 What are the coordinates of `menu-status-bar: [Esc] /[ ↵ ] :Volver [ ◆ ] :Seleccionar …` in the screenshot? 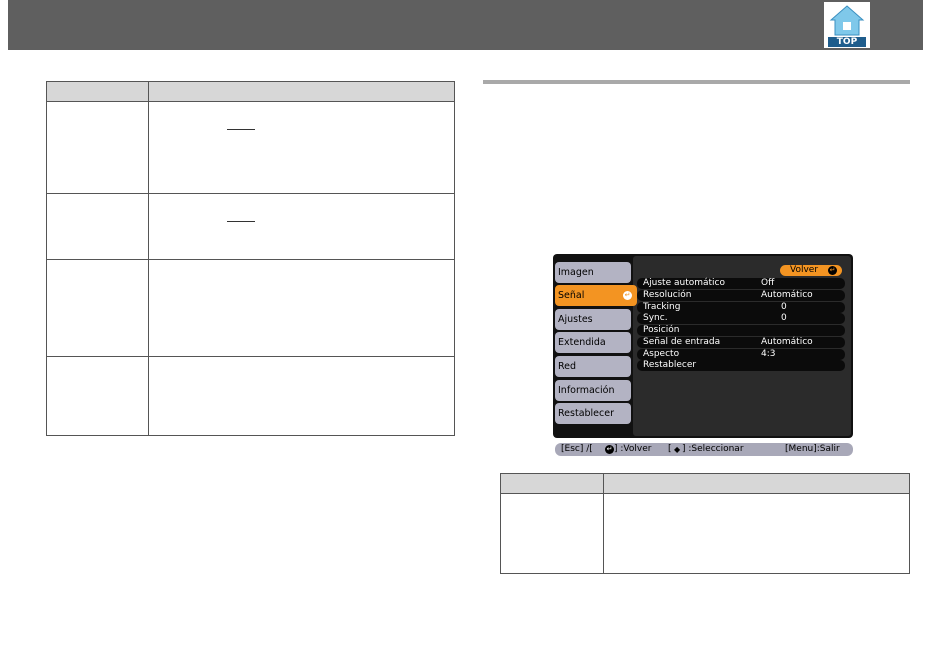 It's located at (704, 449).